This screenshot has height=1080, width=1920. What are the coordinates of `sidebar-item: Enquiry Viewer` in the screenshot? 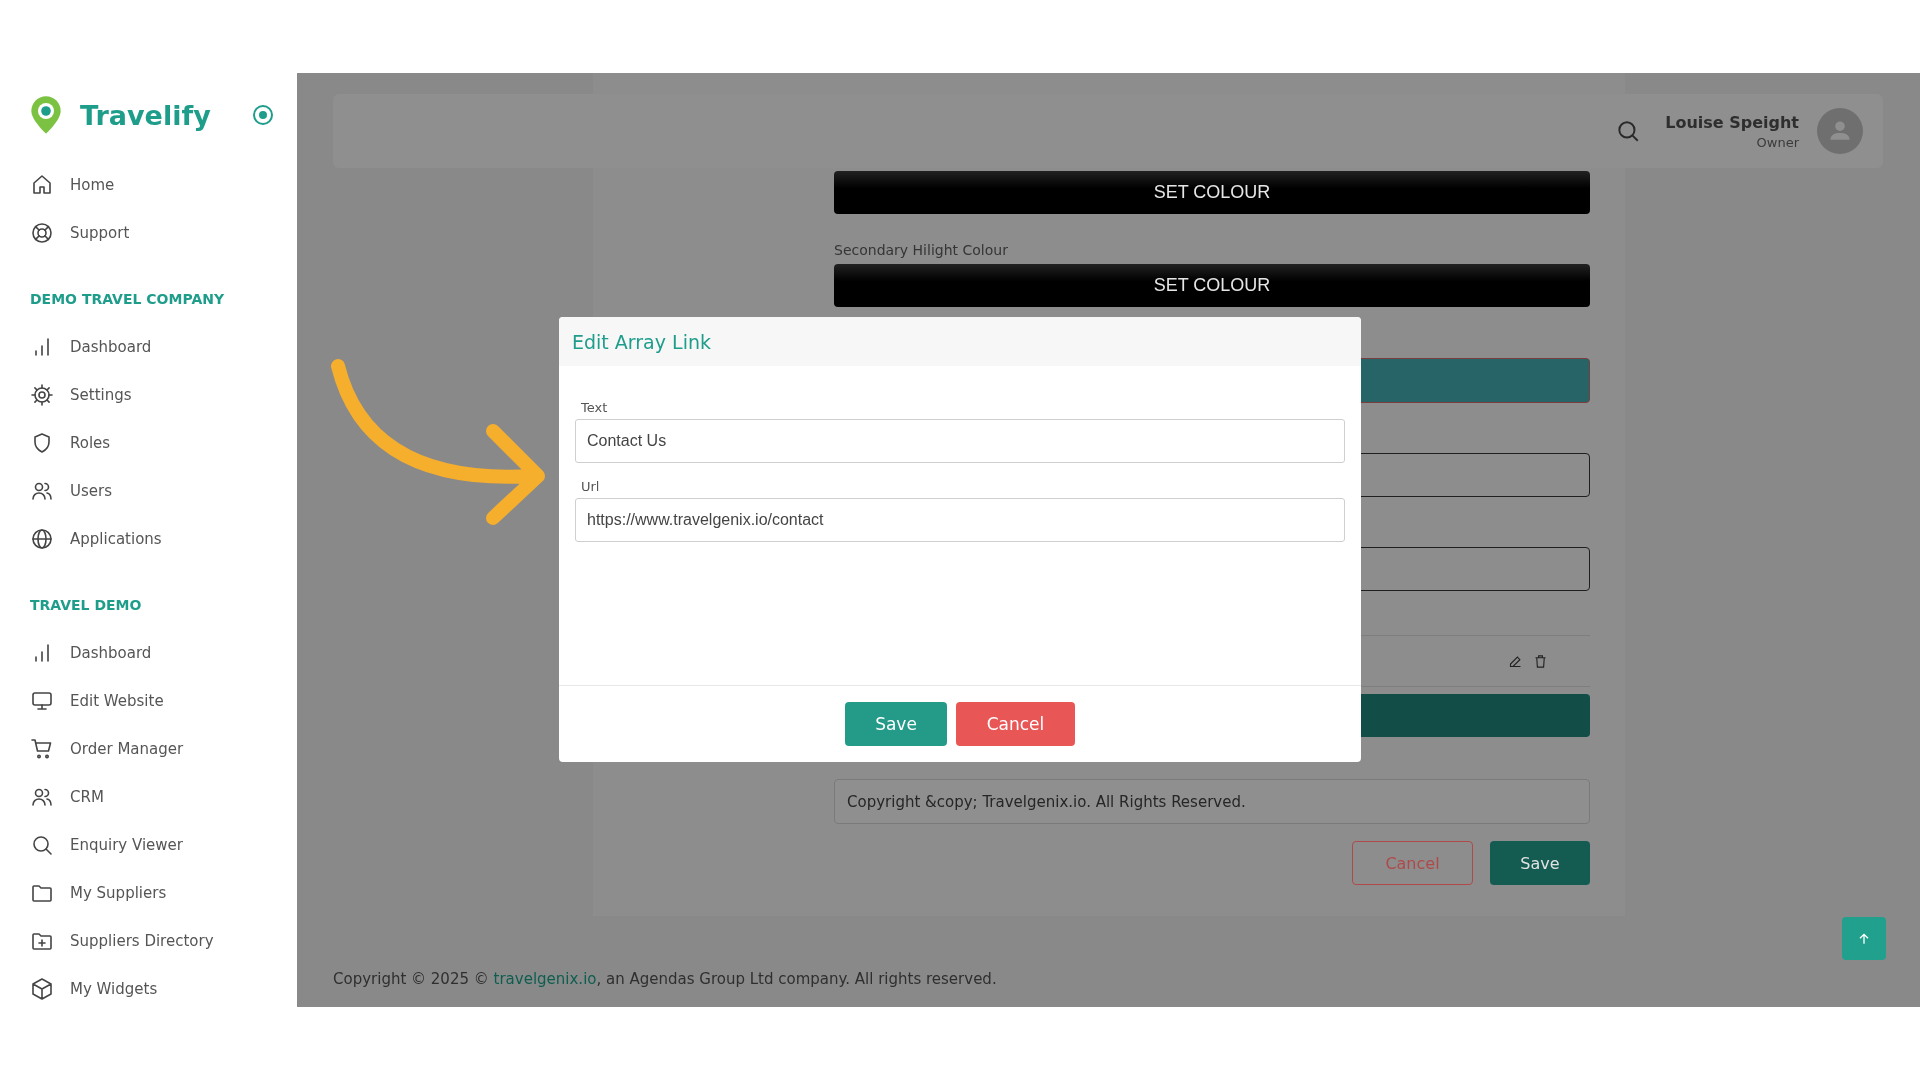 It's located at (163, 845).